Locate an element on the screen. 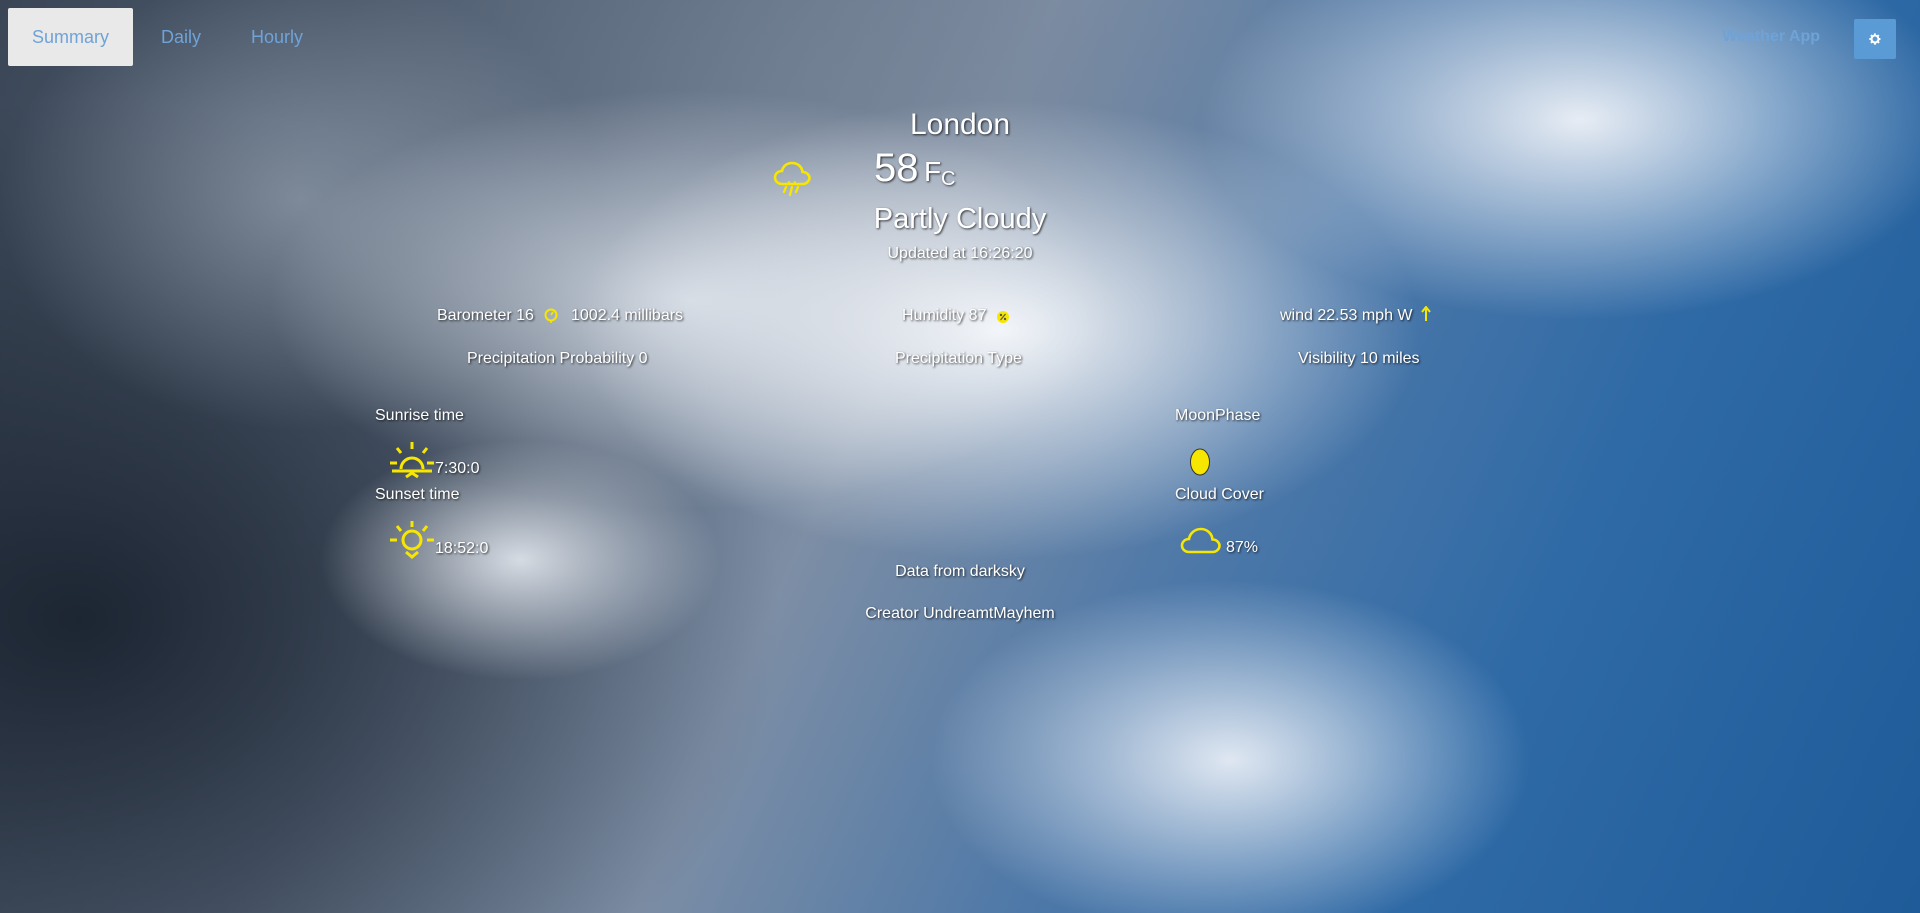 The width and height of the screenshot is (1920, 913). cloud-icon is located at coordinates (1200, 540).